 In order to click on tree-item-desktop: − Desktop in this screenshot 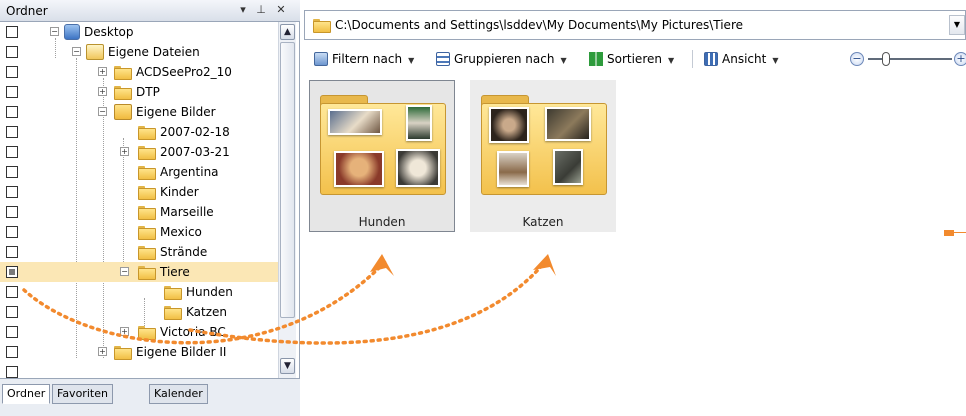, I will do `click(139, 32)`.